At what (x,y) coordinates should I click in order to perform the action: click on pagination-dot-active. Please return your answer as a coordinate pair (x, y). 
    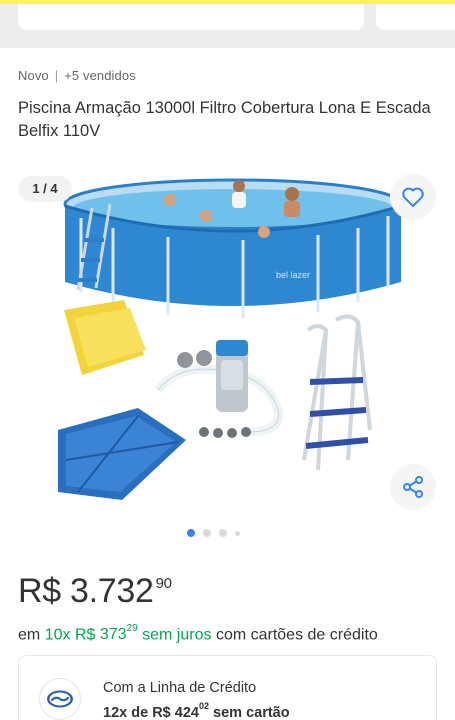
    Looking at the image, I should click on (191, 533).